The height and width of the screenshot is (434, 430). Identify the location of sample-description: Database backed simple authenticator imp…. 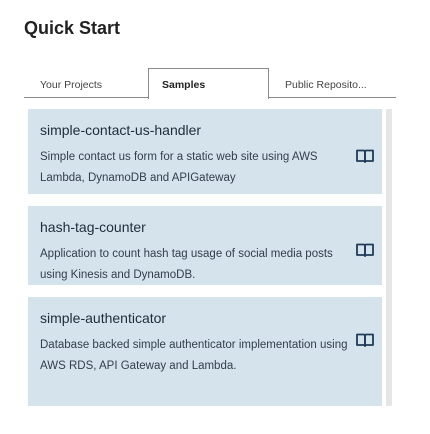
(194, 355).